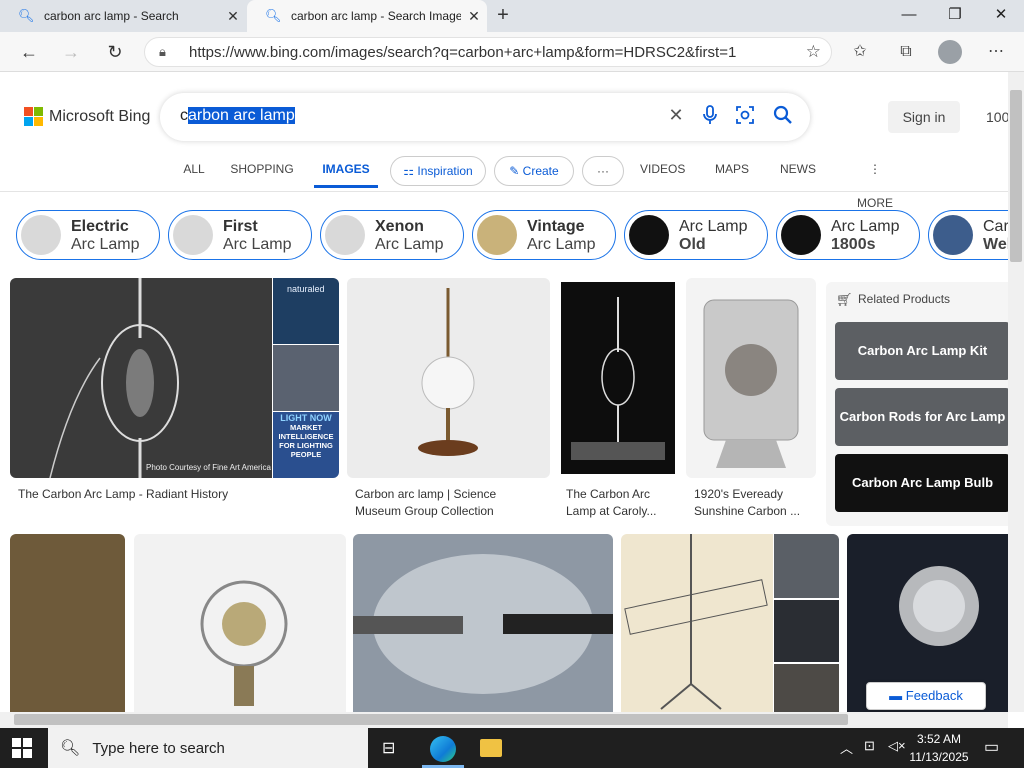 The image size is (1024, 768). What do you see at coordinates (875, 203) in the screenshot?
I see `more-label: MORE` at bounding box center [875, 203].